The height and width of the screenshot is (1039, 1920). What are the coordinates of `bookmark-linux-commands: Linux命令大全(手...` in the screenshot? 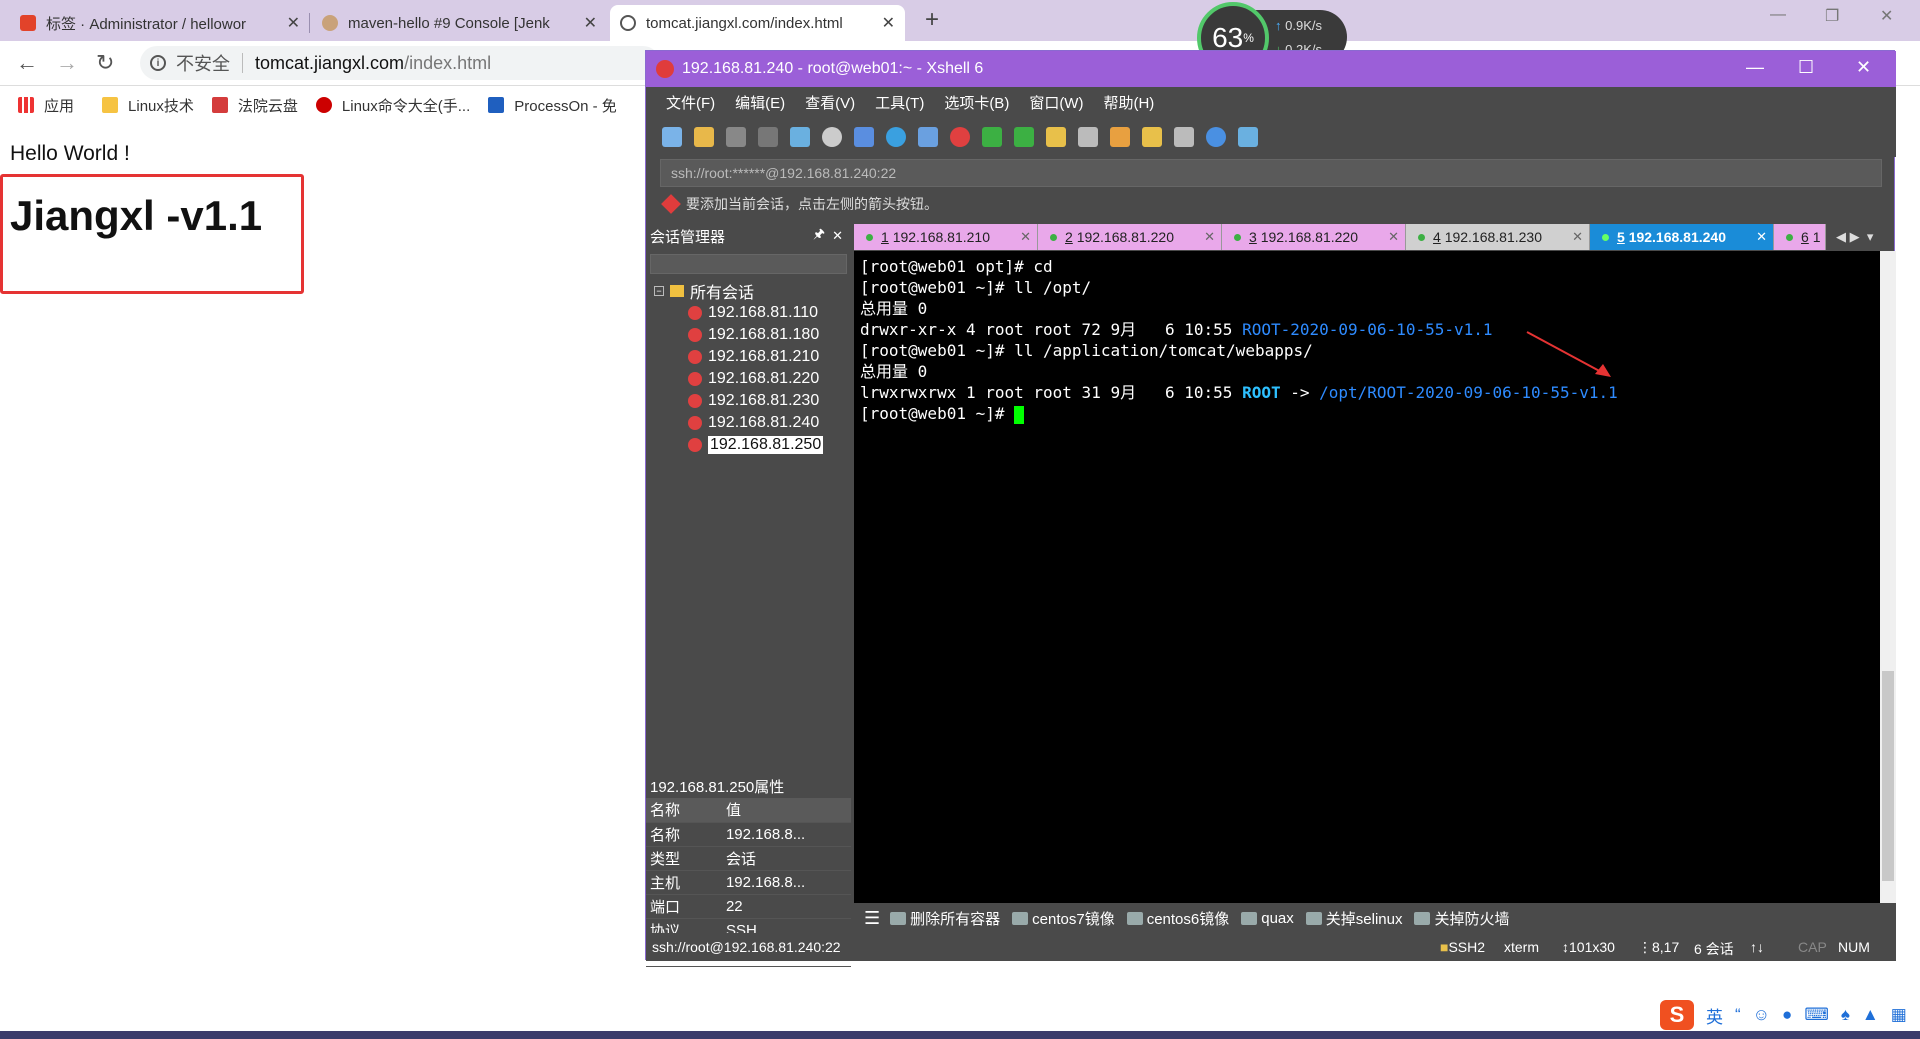 It's located at (392, 105).